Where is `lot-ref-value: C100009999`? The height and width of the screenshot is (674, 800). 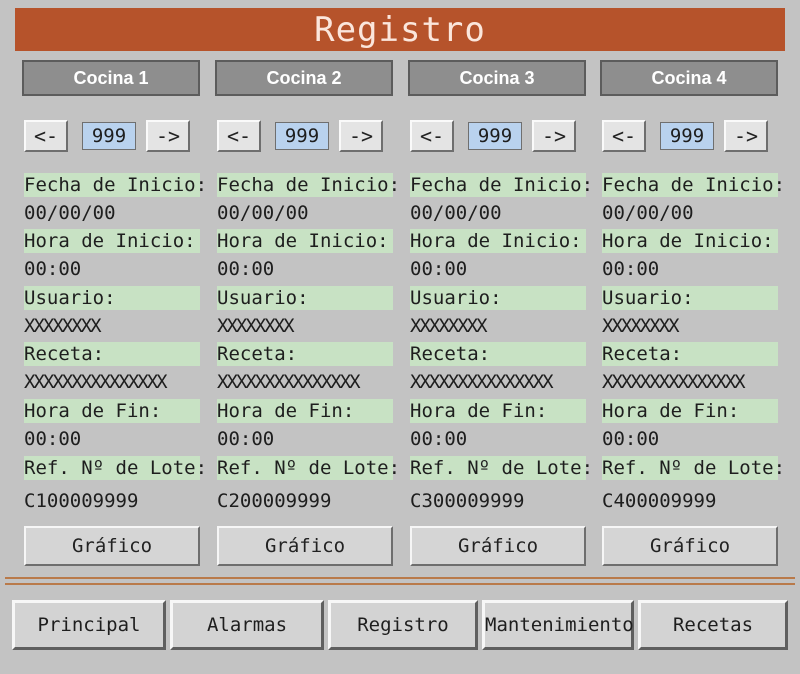 lot-ref-value: C100009999 is located at coordinates (81, 501).